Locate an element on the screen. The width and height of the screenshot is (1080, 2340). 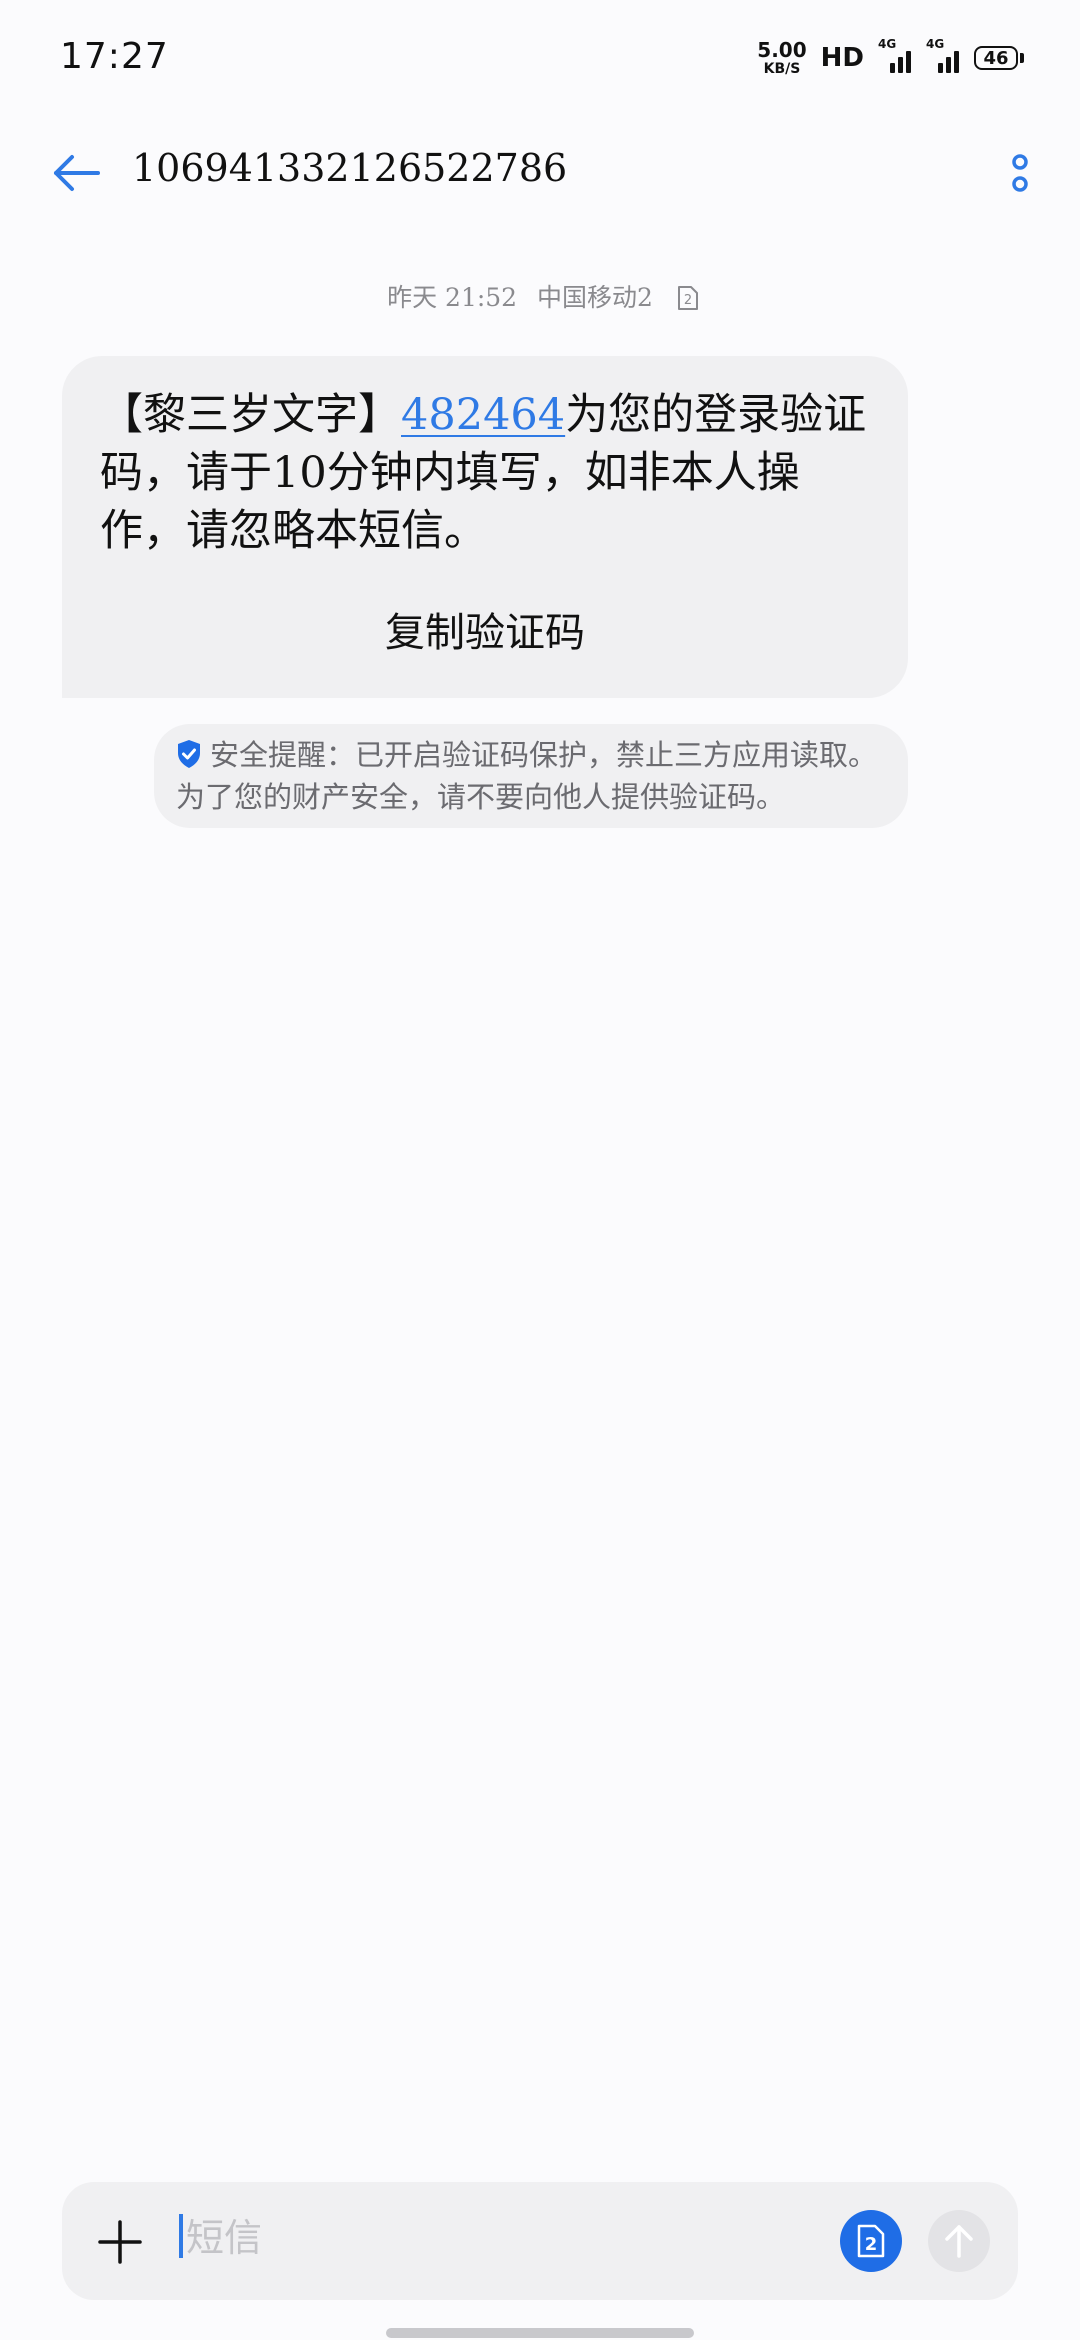
message-prefix: 【黎三岁文字】 is located at coordinates (250, 415).